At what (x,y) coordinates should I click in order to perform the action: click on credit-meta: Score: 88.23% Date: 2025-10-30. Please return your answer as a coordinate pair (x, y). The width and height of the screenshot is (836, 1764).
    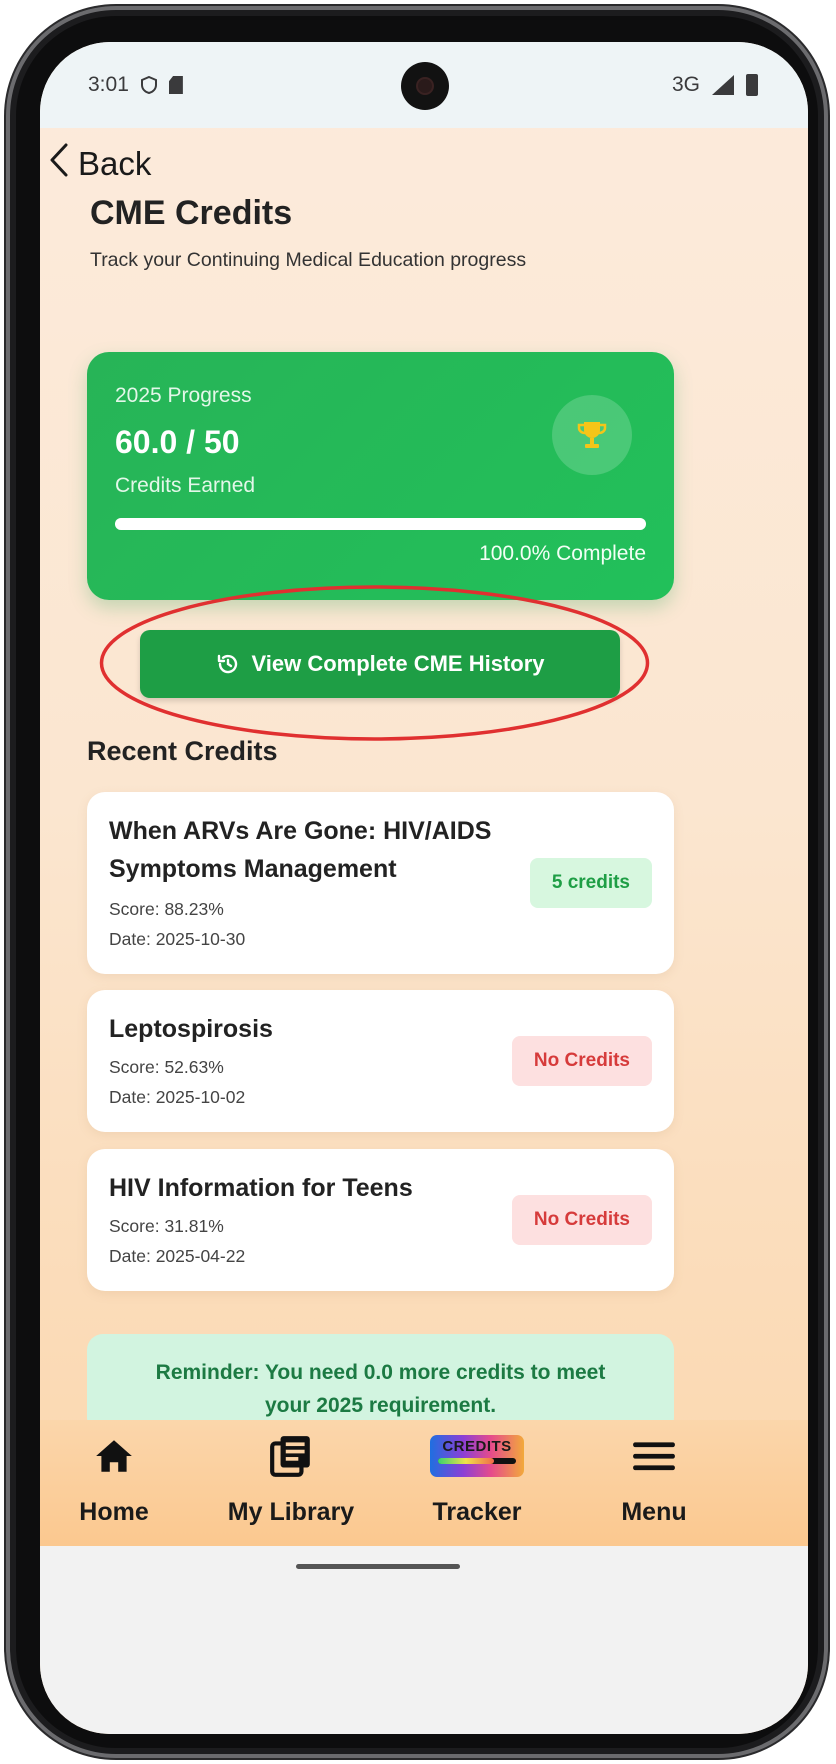
    Looking at the image, I should click on (177, 924).